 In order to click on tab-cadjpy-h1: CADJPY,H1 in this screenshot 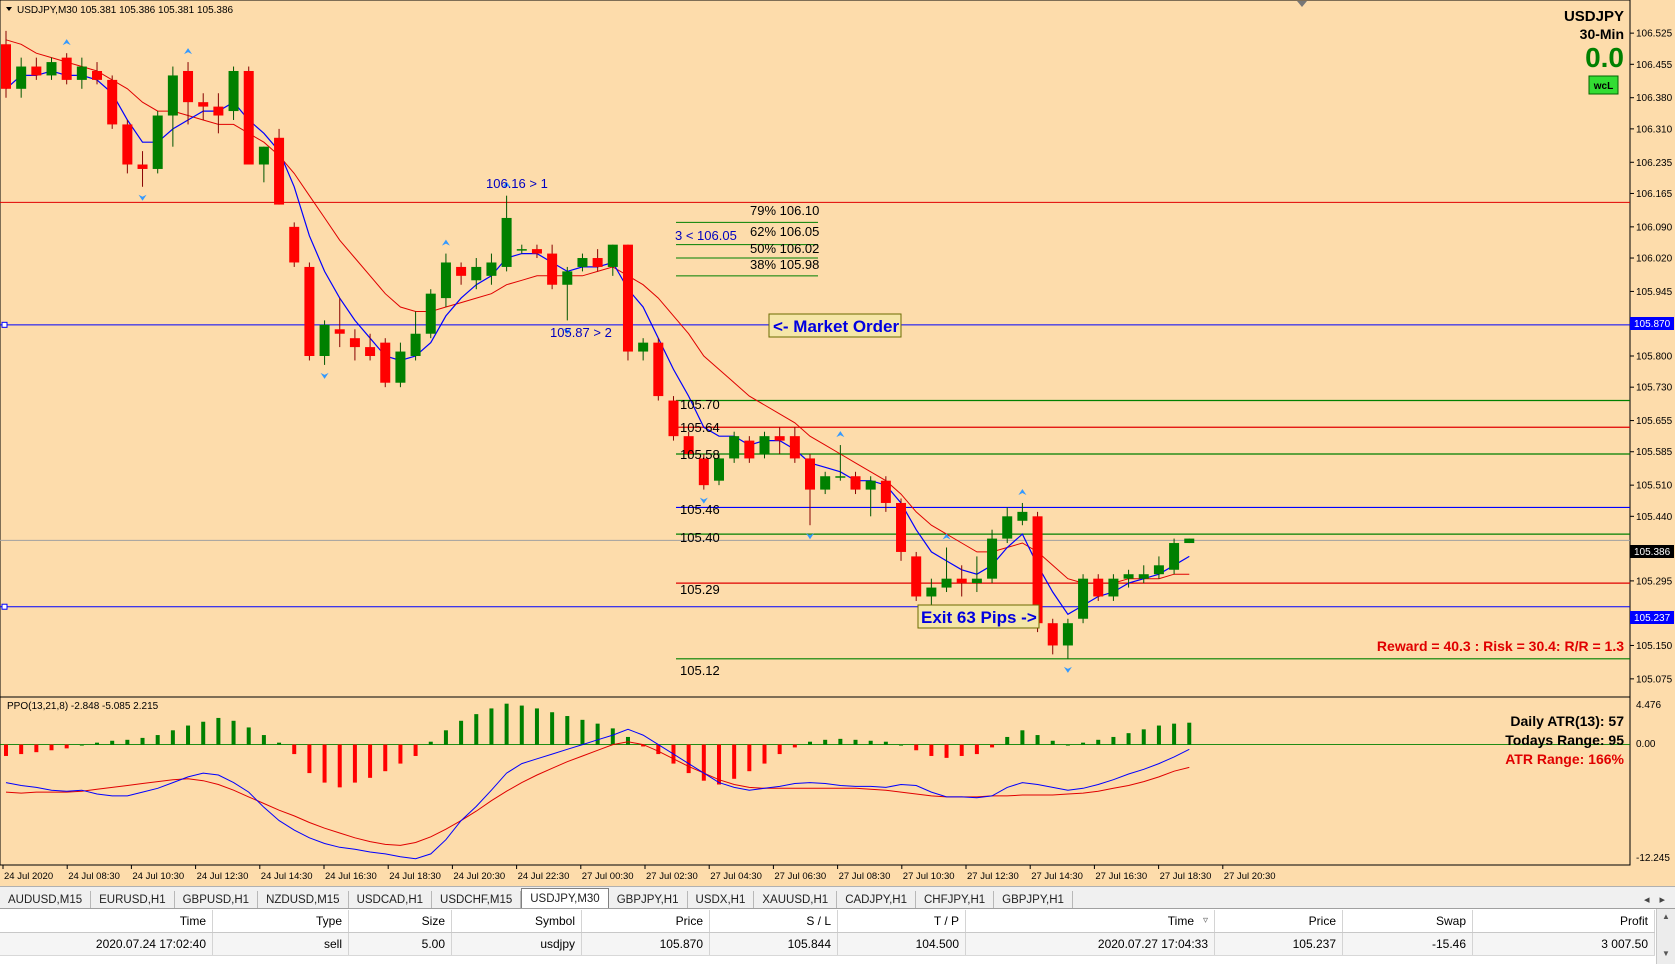, I will do `click(876, 900)`.